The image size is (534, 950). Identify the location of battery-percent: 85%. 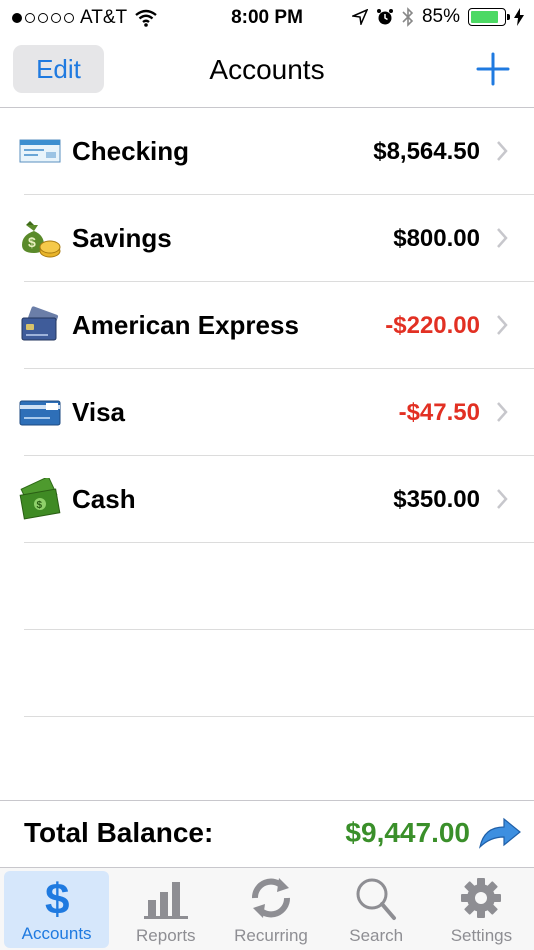
(440, 16).